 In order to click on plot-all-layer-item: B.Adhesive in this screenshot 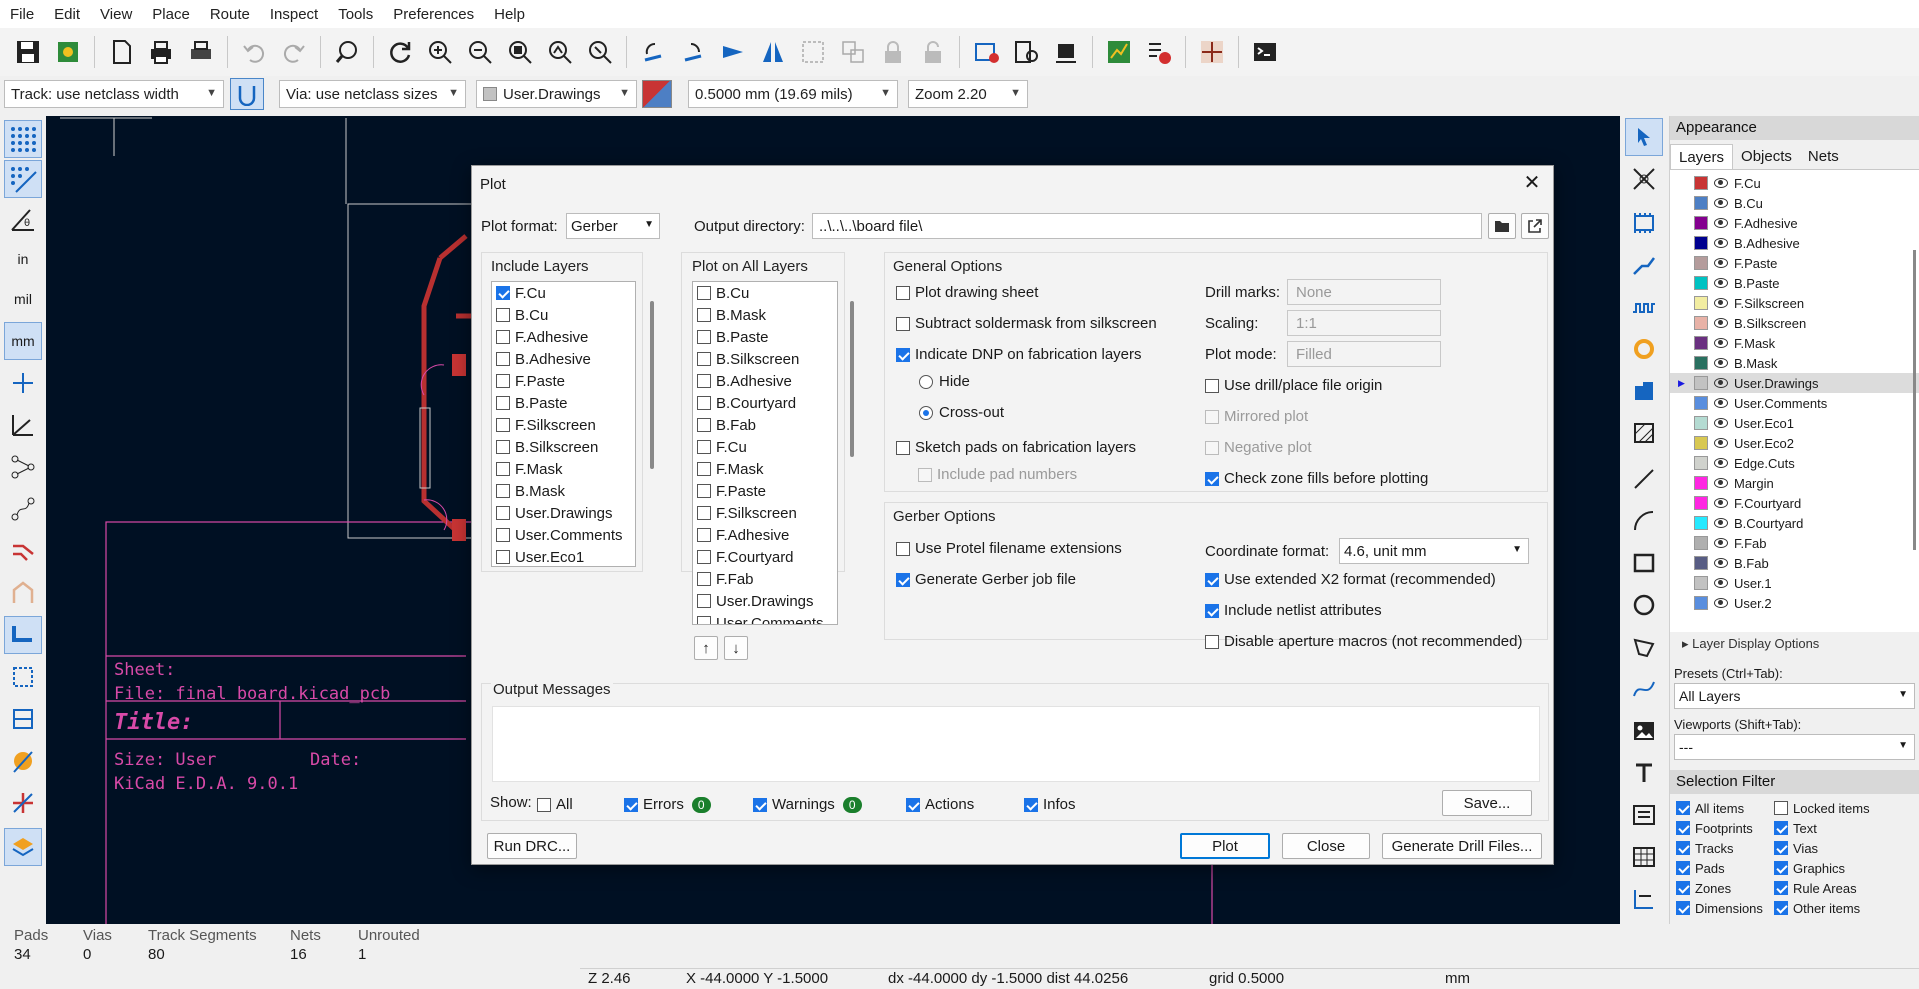, I will do `click(765, 381)`.